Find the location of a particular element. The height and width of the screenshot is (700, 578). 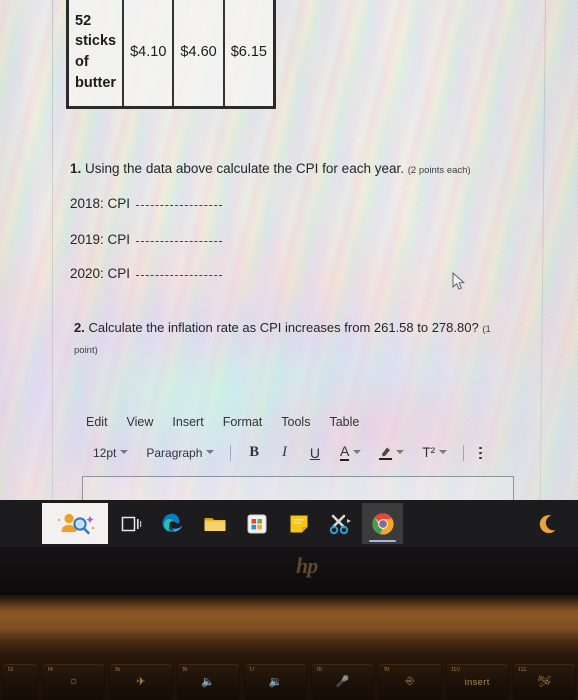

font-size-dropdown: 12pt is located at coordinates (110, 453).